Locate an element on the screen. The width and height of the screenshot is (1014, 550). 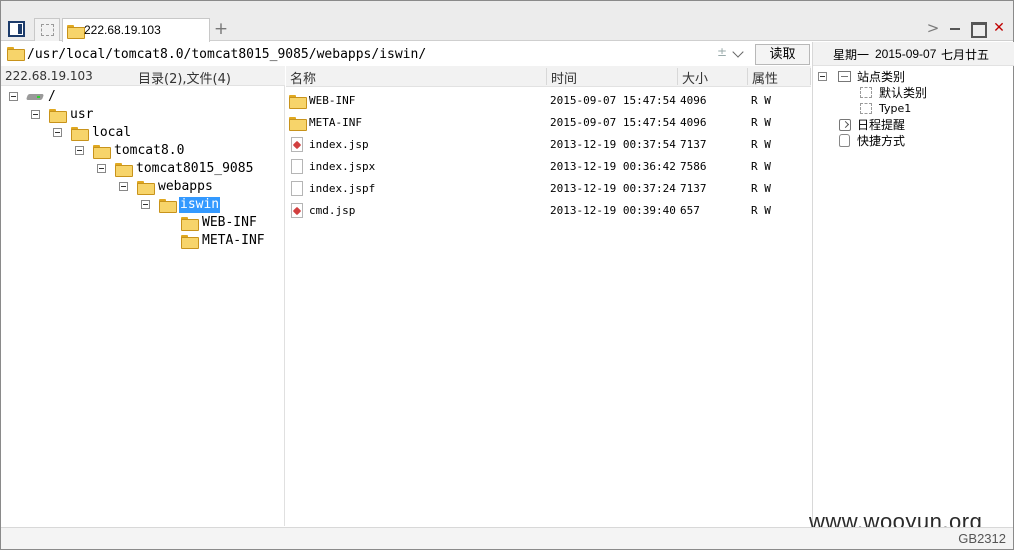
file-row: META-INF 2015-09-07 15:47:54 4096 R W is located at coordinates (548, 123).